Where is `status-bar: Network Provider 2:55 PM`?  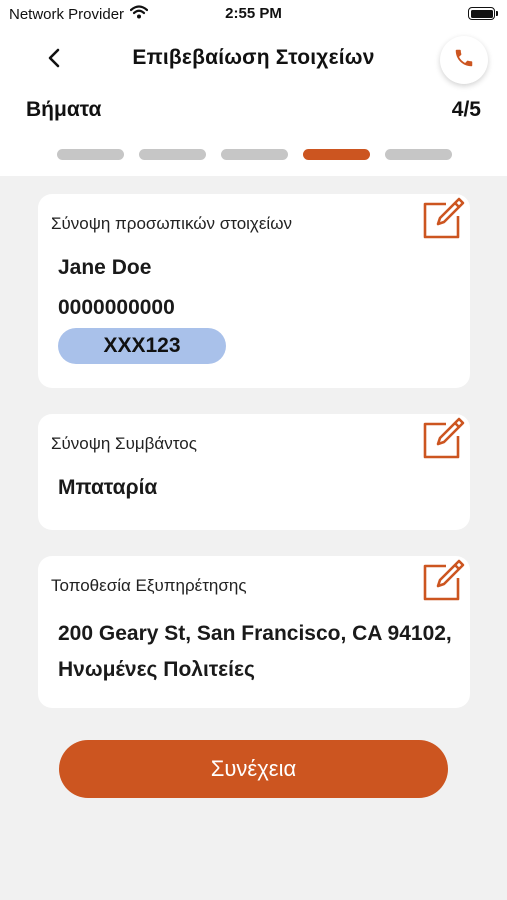 status-bar: Network Provider 2:55 PM is located at coordinates (253, 14).